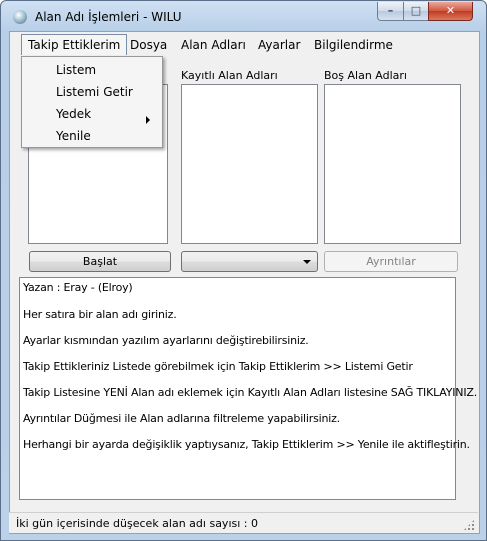 The image size is (487, 541). I want to click on menu-alan-adlari: Alan Adları, so click(213, 45).